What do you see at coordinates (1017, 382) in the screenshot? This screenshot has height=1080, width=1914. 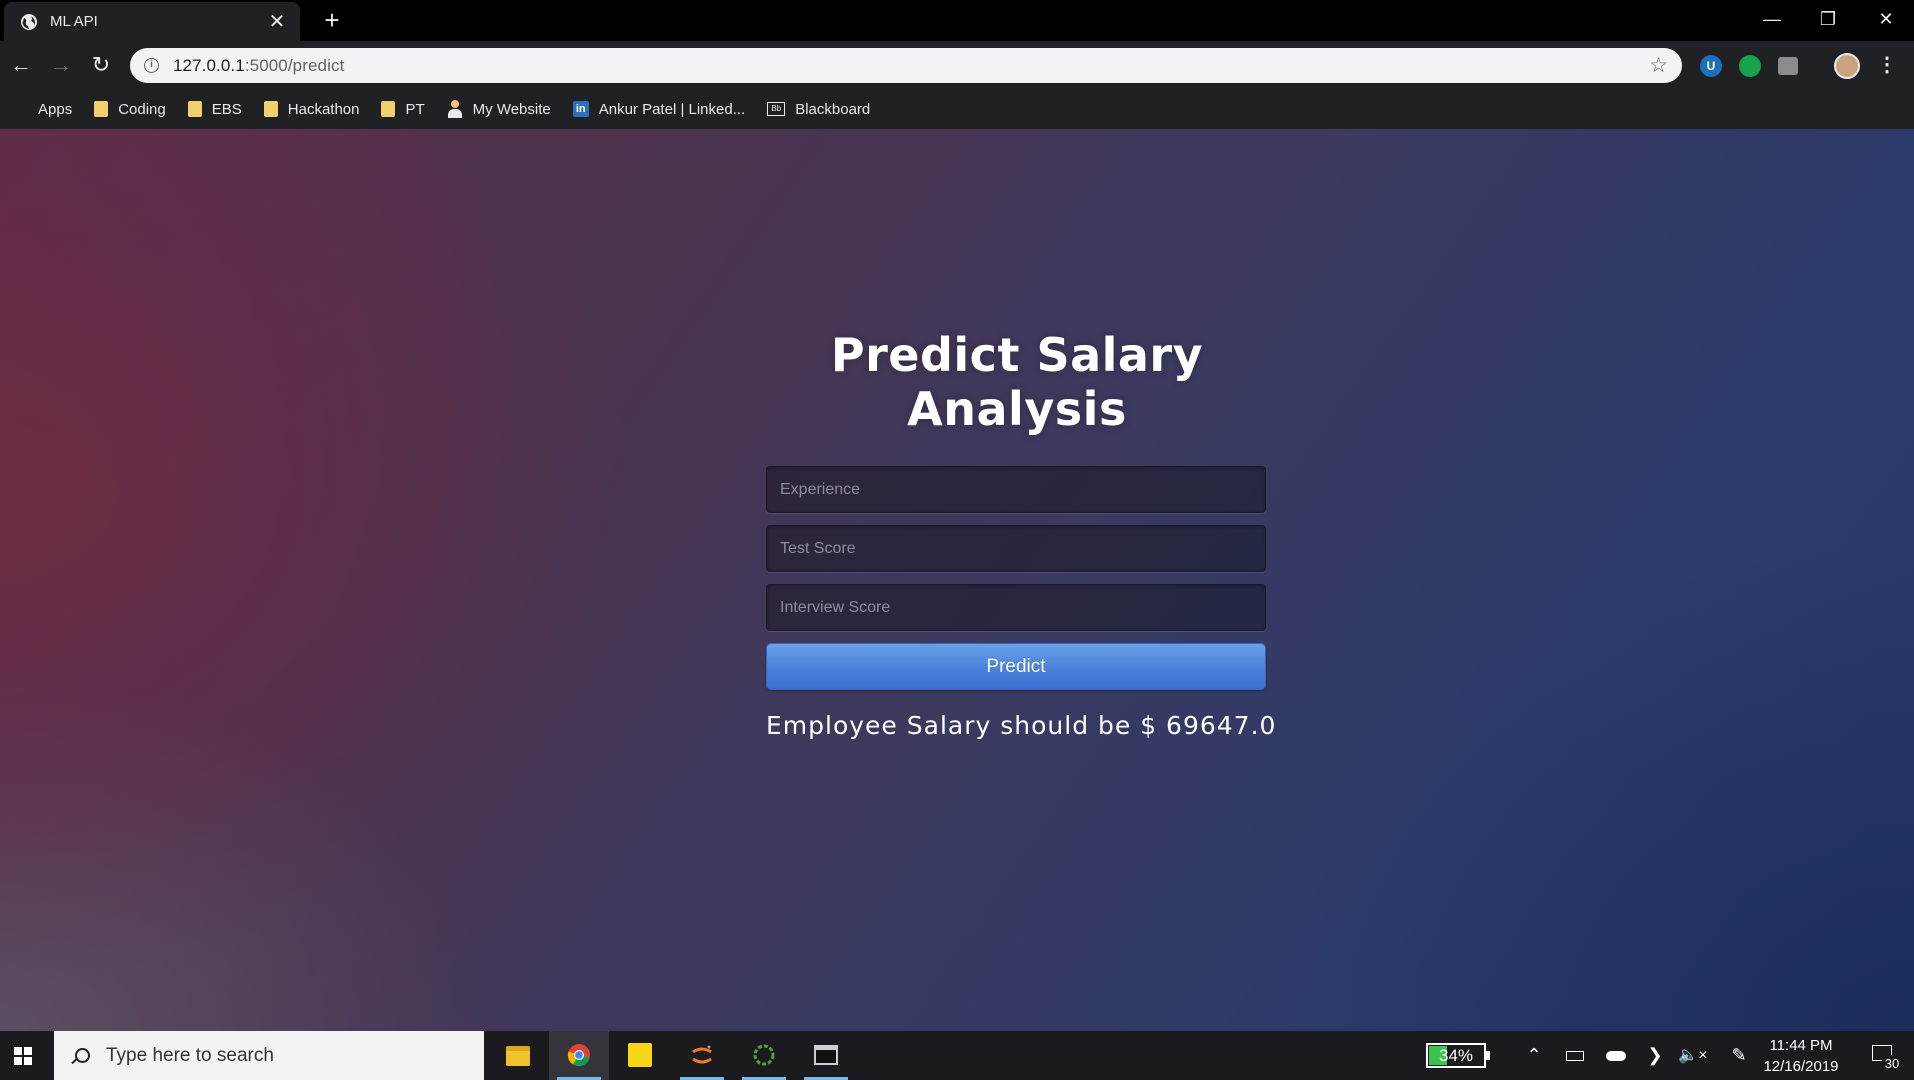 I see `page-title: Predict Salary Analysis` at bounding box center [1017, 382].